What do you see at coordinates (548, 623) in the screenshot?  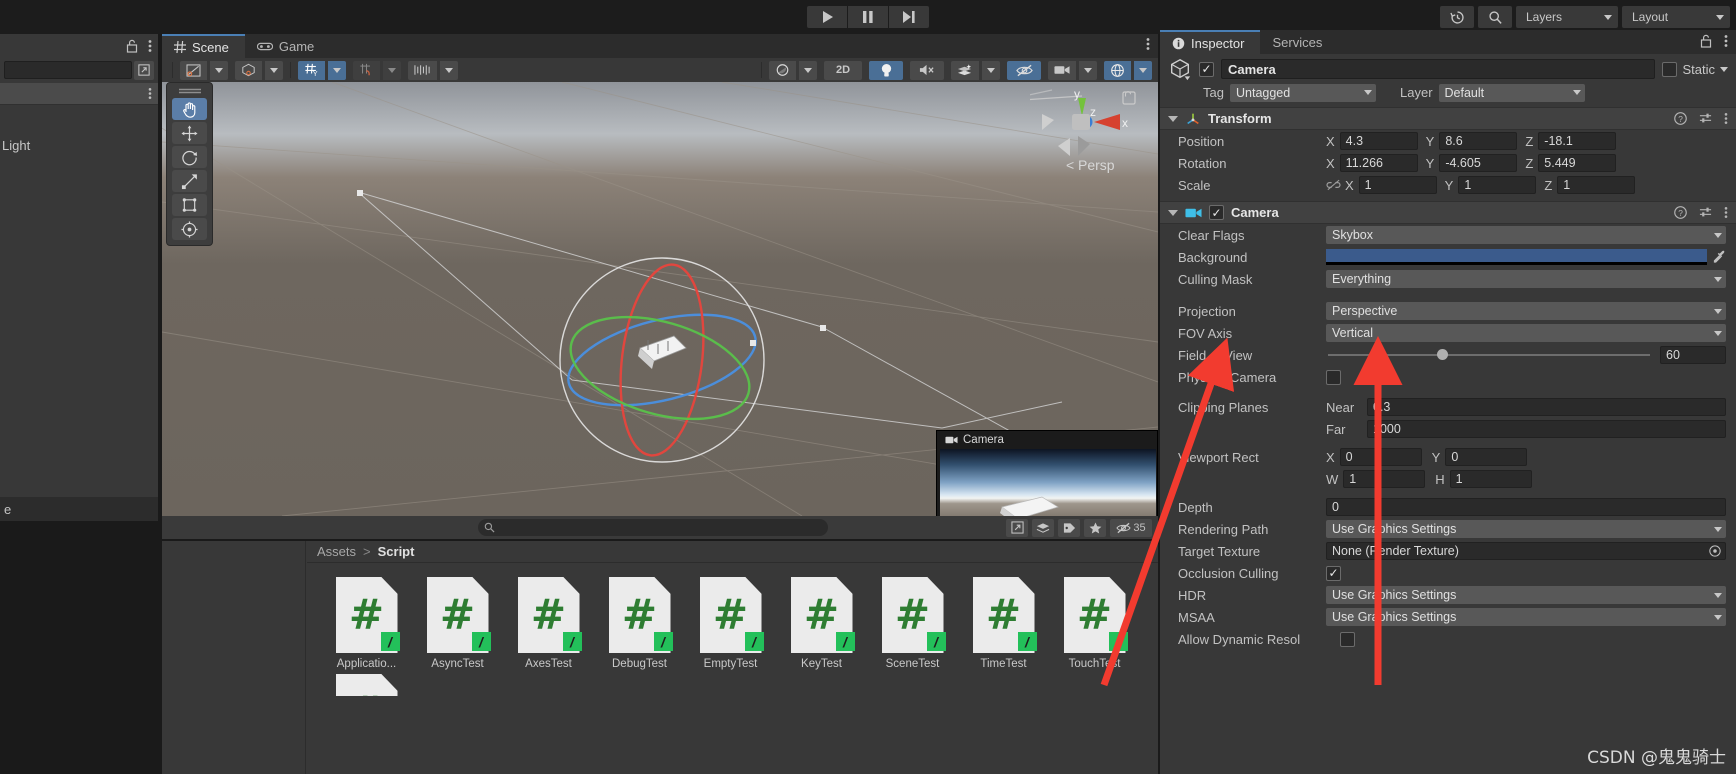 I see `asset-item: # / AxesTest` at bounding box center [548, 623].